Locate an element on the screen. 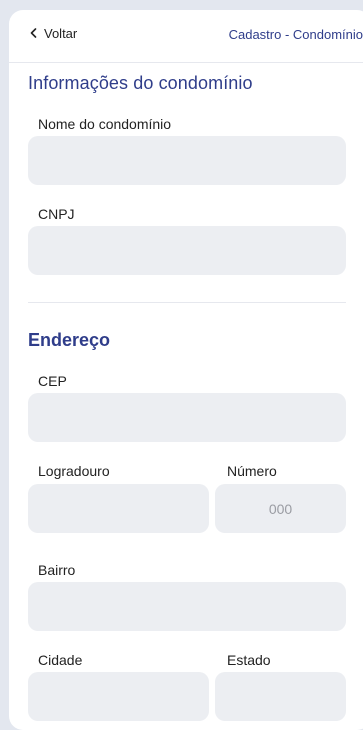 The width and height of the screenshot is (363, 730). cnpj-input is located at coordinates (187, 250).